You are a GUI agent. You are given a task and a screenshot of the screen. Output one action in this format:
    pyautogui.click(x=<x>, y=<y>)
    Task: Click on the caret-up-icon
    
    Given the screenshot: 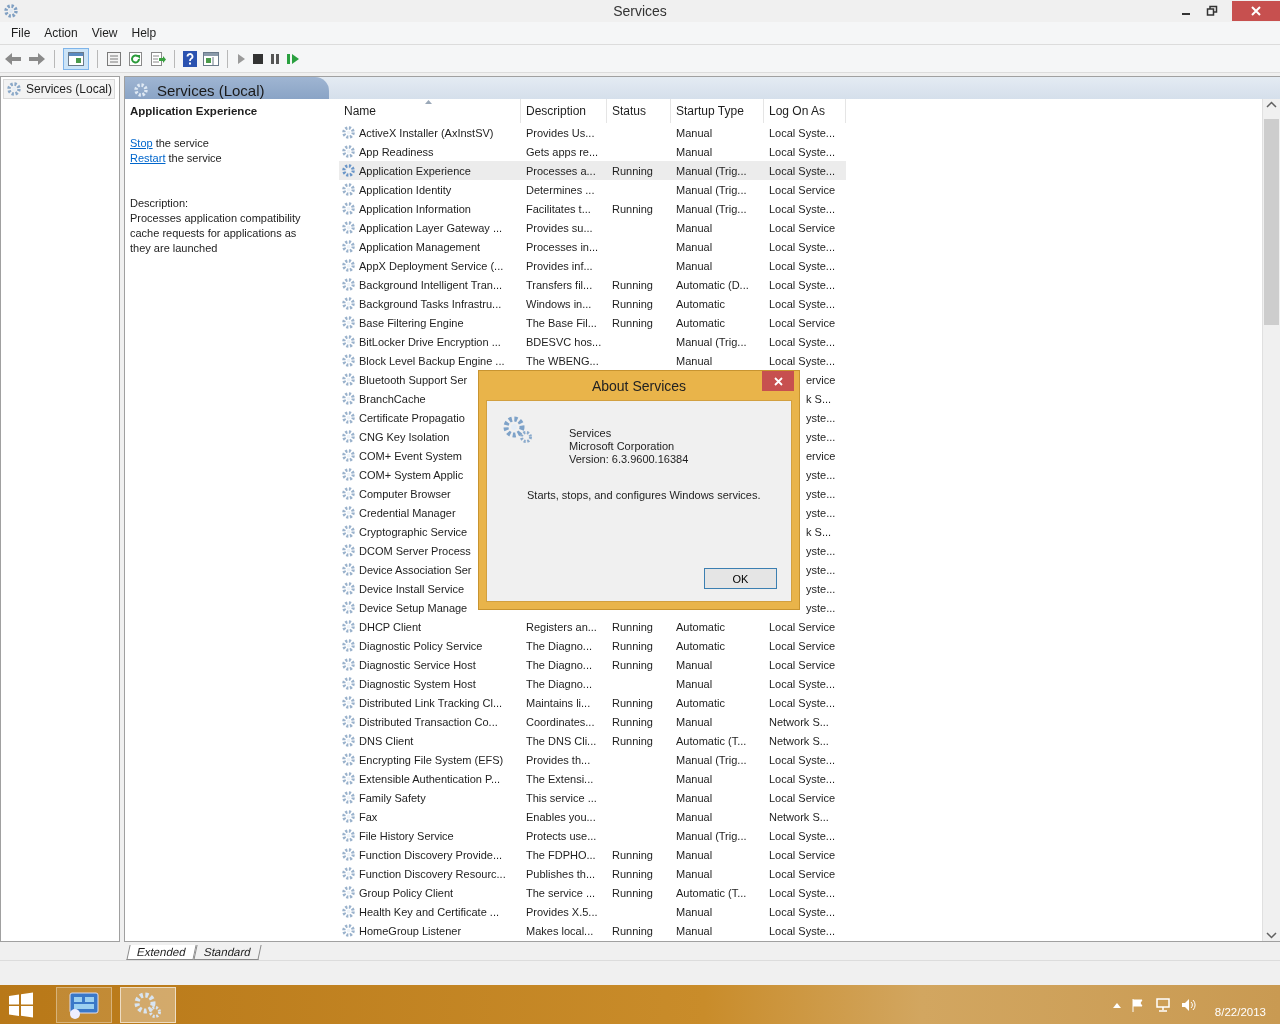 What is the action you would take?
    pyautogui.click(x=1116, y=1004)
    